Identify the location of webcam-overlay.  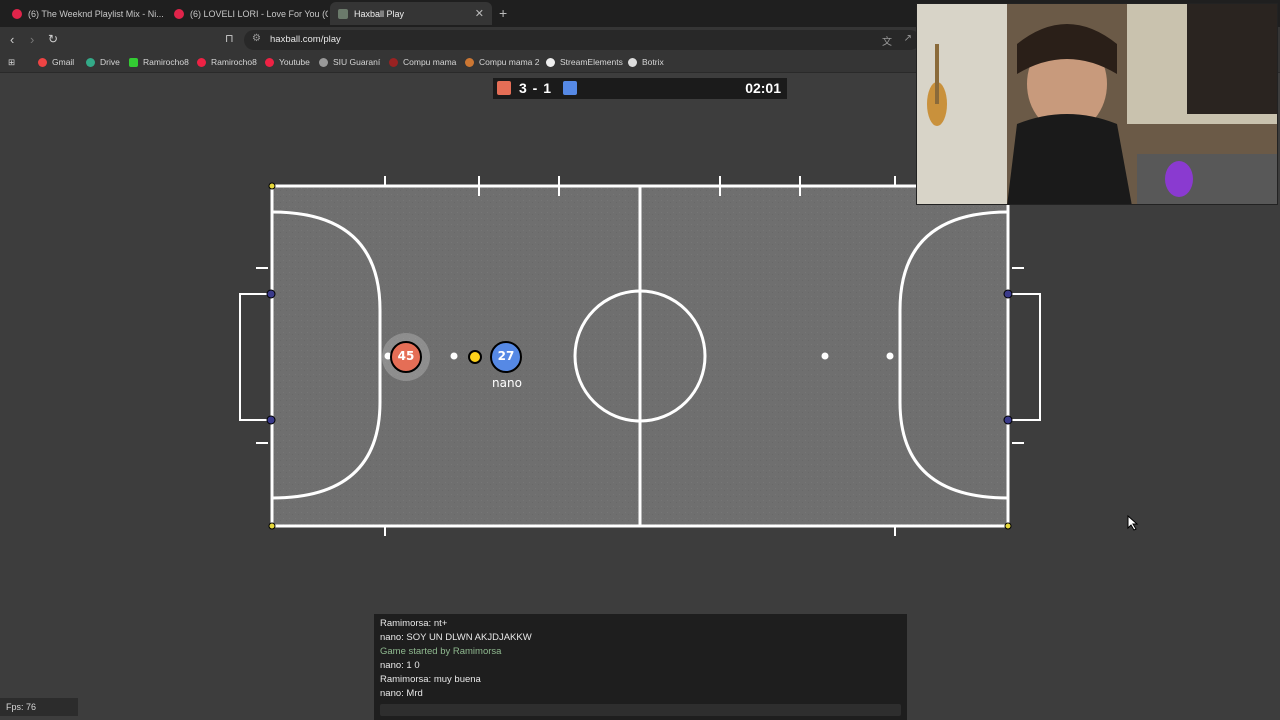
(1097, 104).